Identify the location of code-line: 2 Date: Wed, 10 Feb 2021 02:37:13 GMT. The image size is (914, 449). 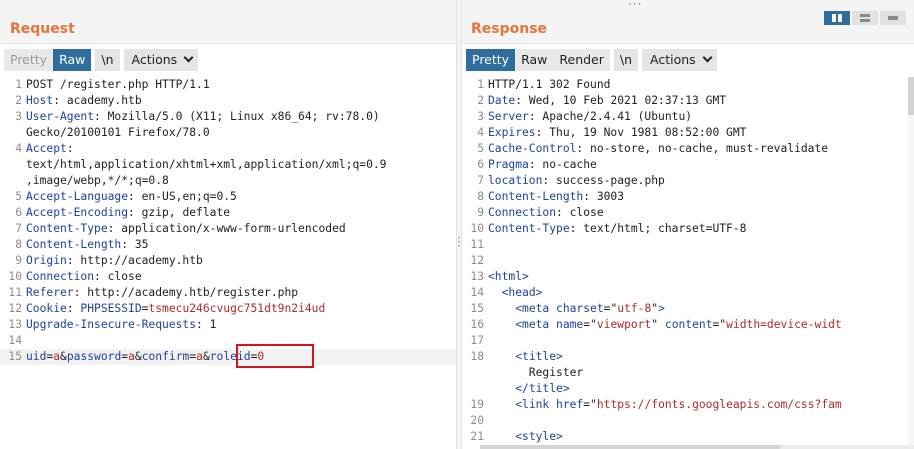
(688, 101).